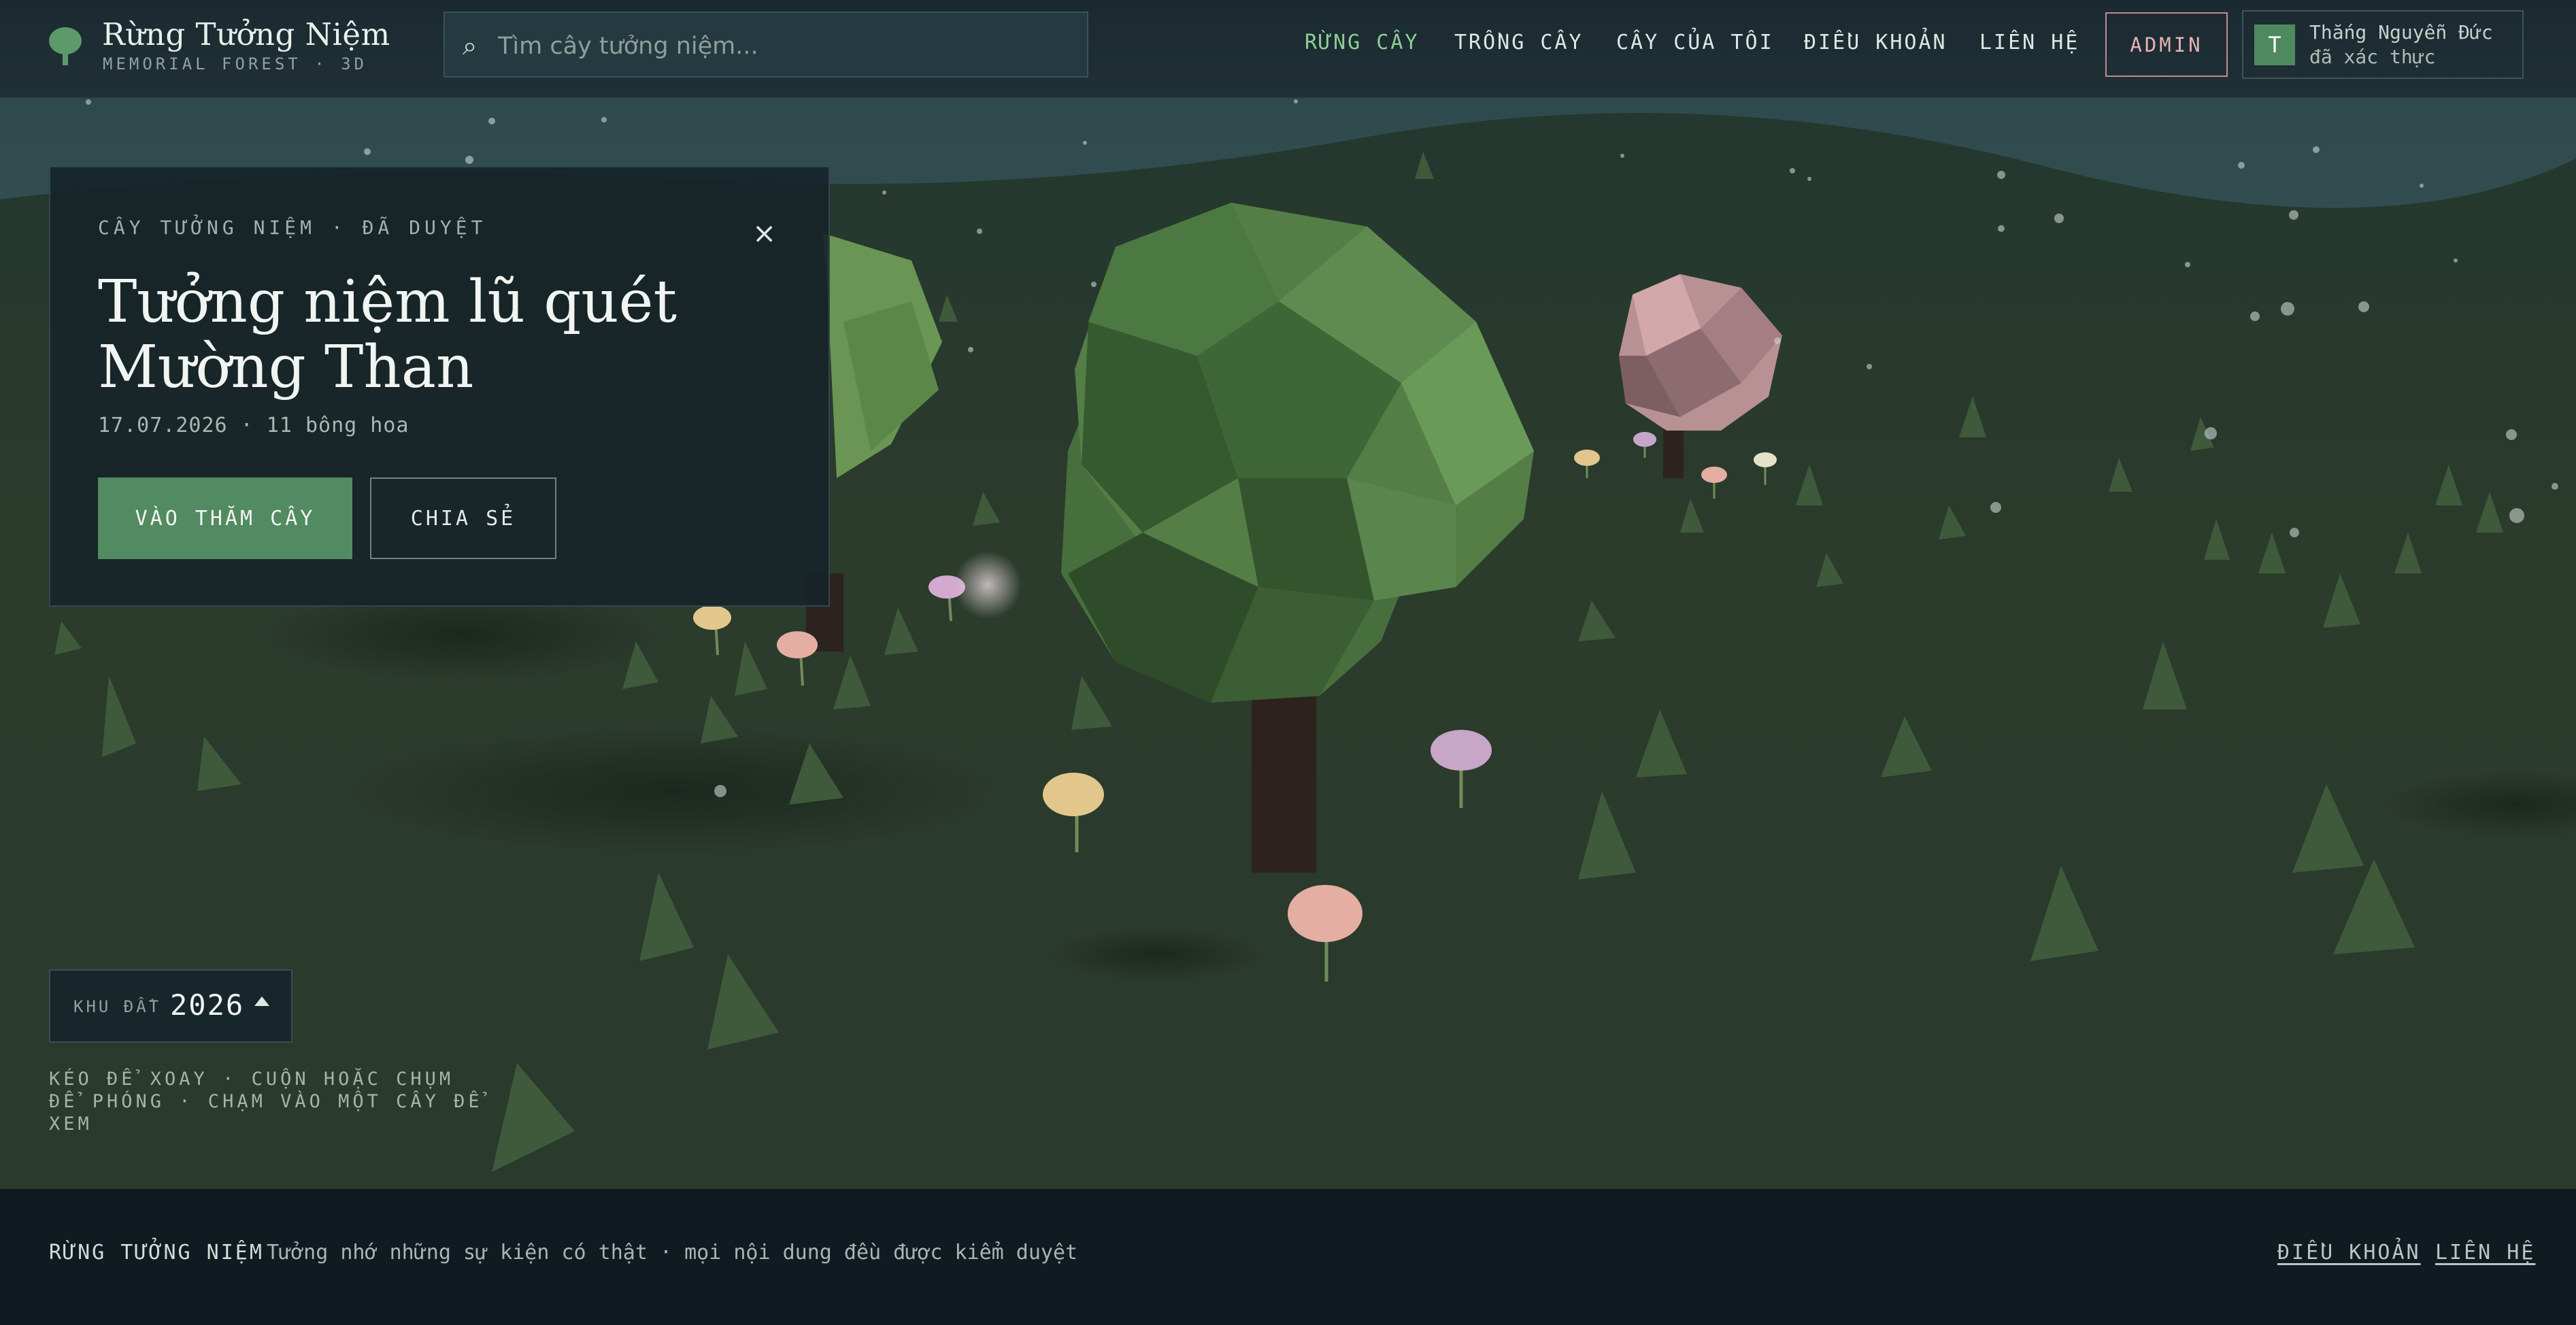  What do you see at coordinates (246, 34) in the screenshot?
I see `app-title: Rừng Tưởng Niệm` at bounding box center [246, 34].